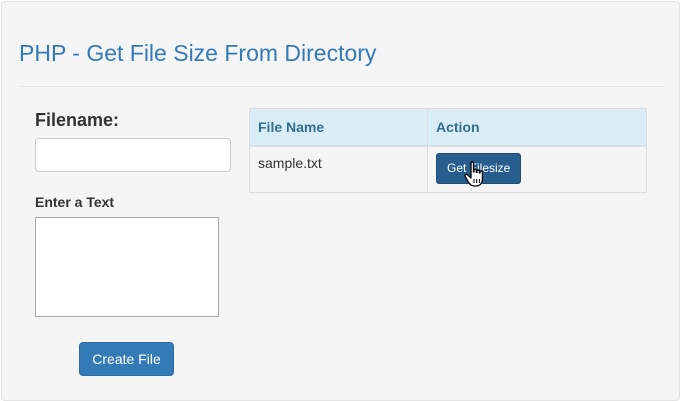 This screenshot has width=683, height=401. What do you see at coordinates (537, 127) in the screenshot?
I see `column-header-action: Action` at bounding box center [537, 127].